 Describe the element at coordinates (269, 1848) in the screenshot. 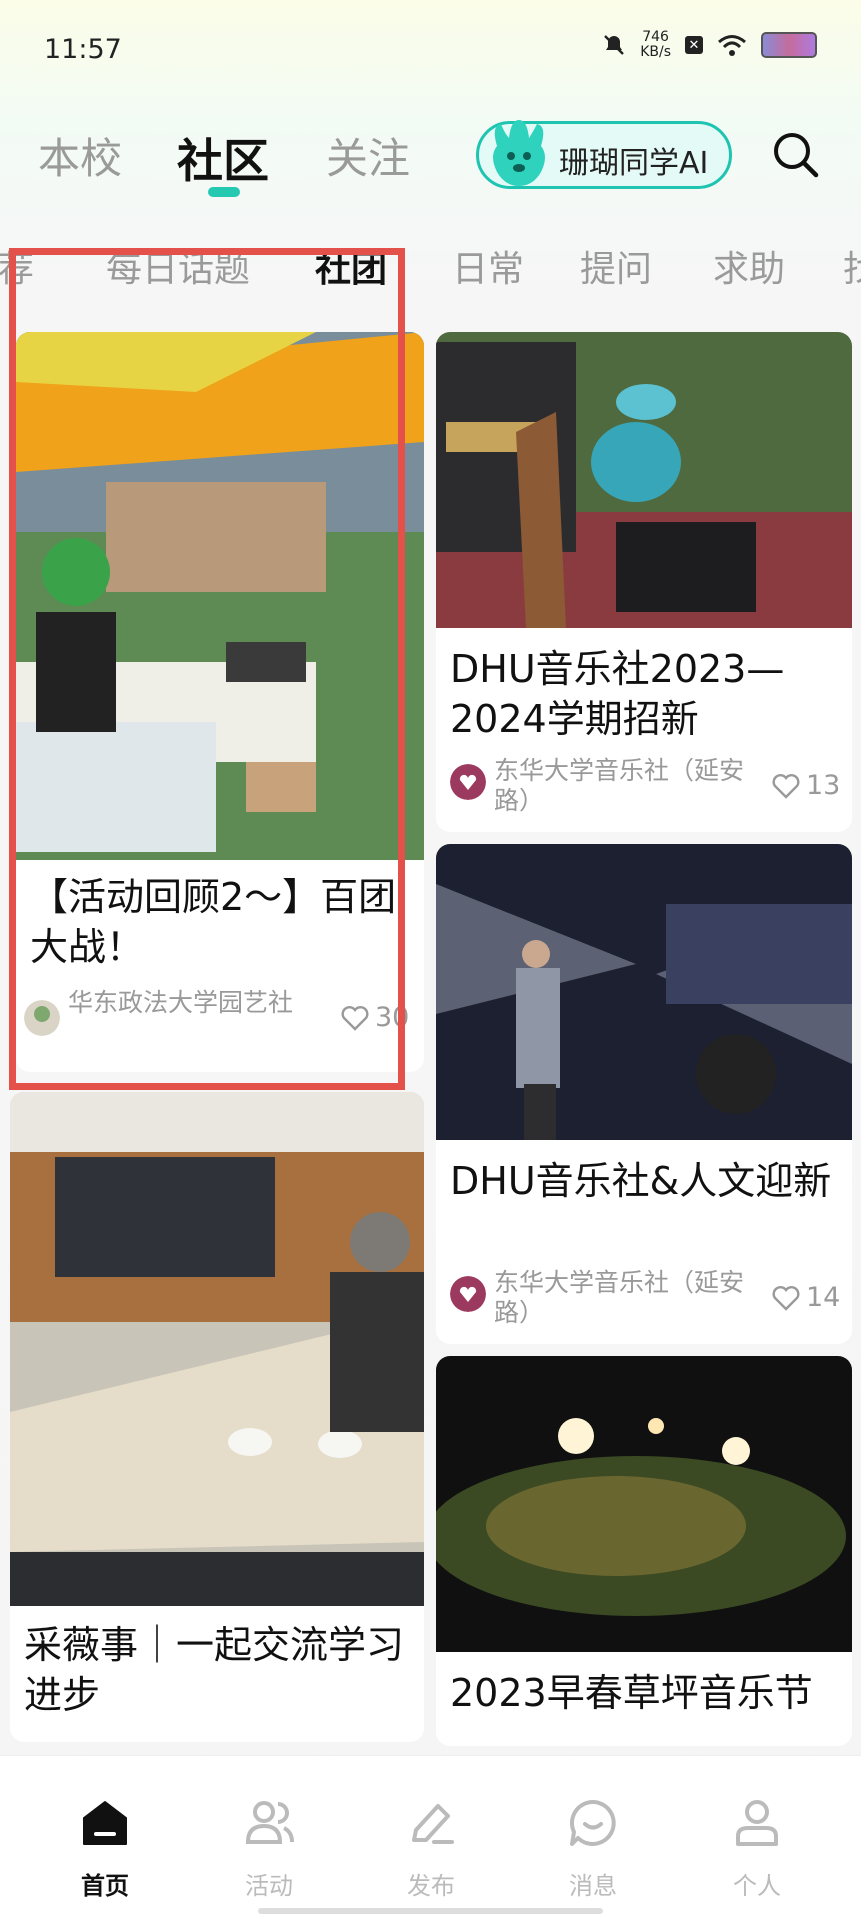

I see `nav-activity: 活动` at that location.